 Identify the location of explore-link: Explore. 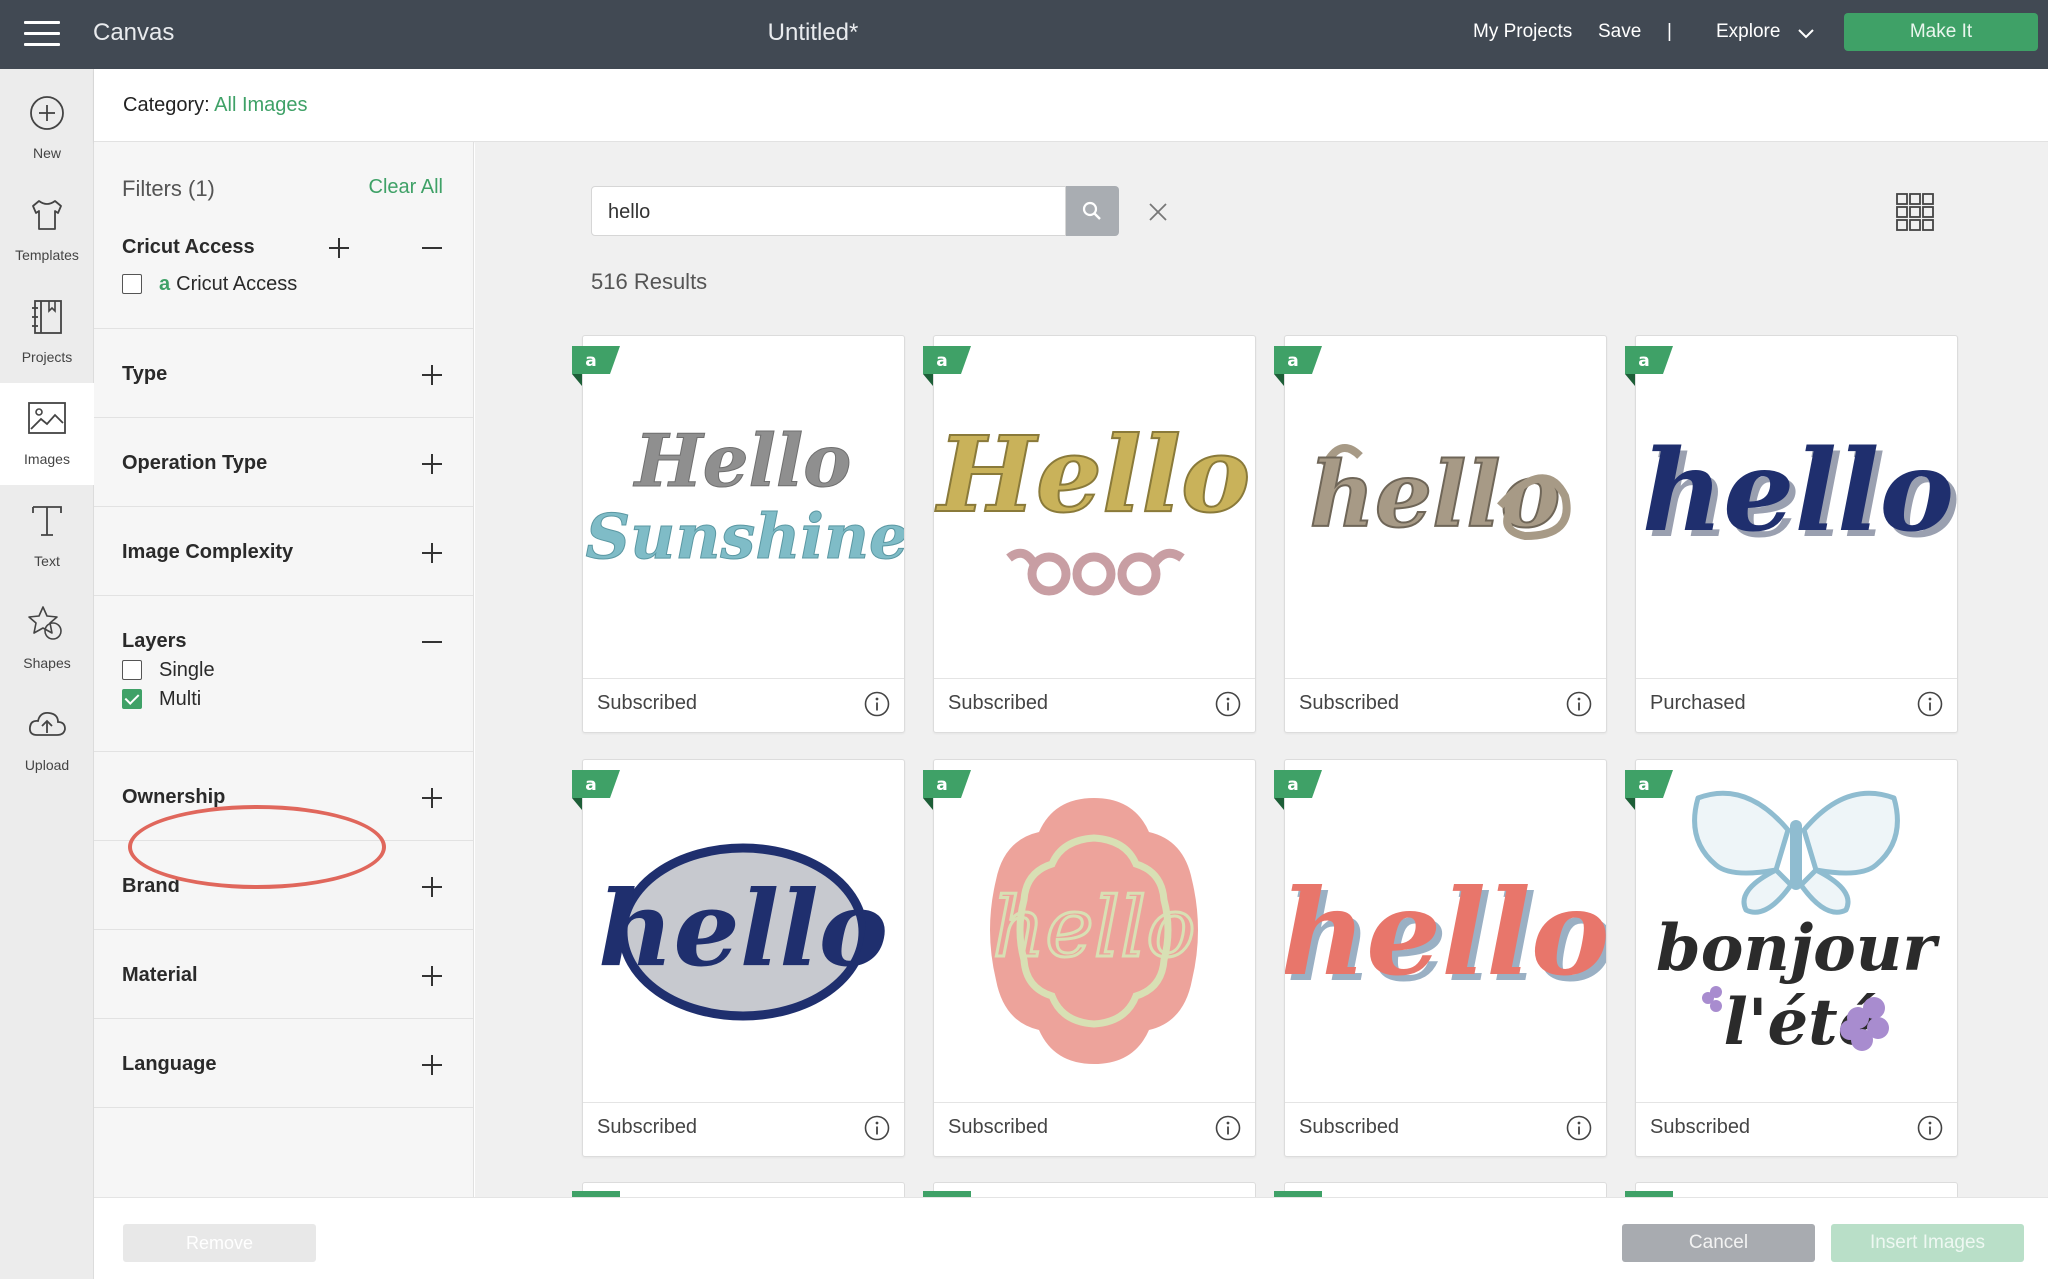
(1748, 32).